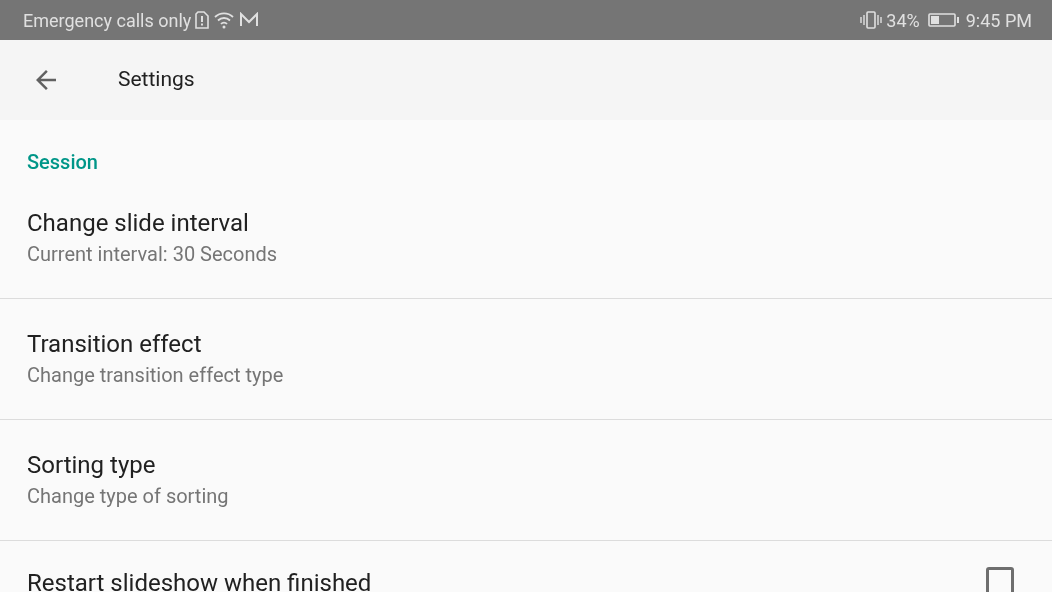 The width and height of the screenshot is (1052, 592). What do you see at coordinates (115, 344) in the screenshot?
I see `item-title: Transition effect` at bounding box center [115, 344].